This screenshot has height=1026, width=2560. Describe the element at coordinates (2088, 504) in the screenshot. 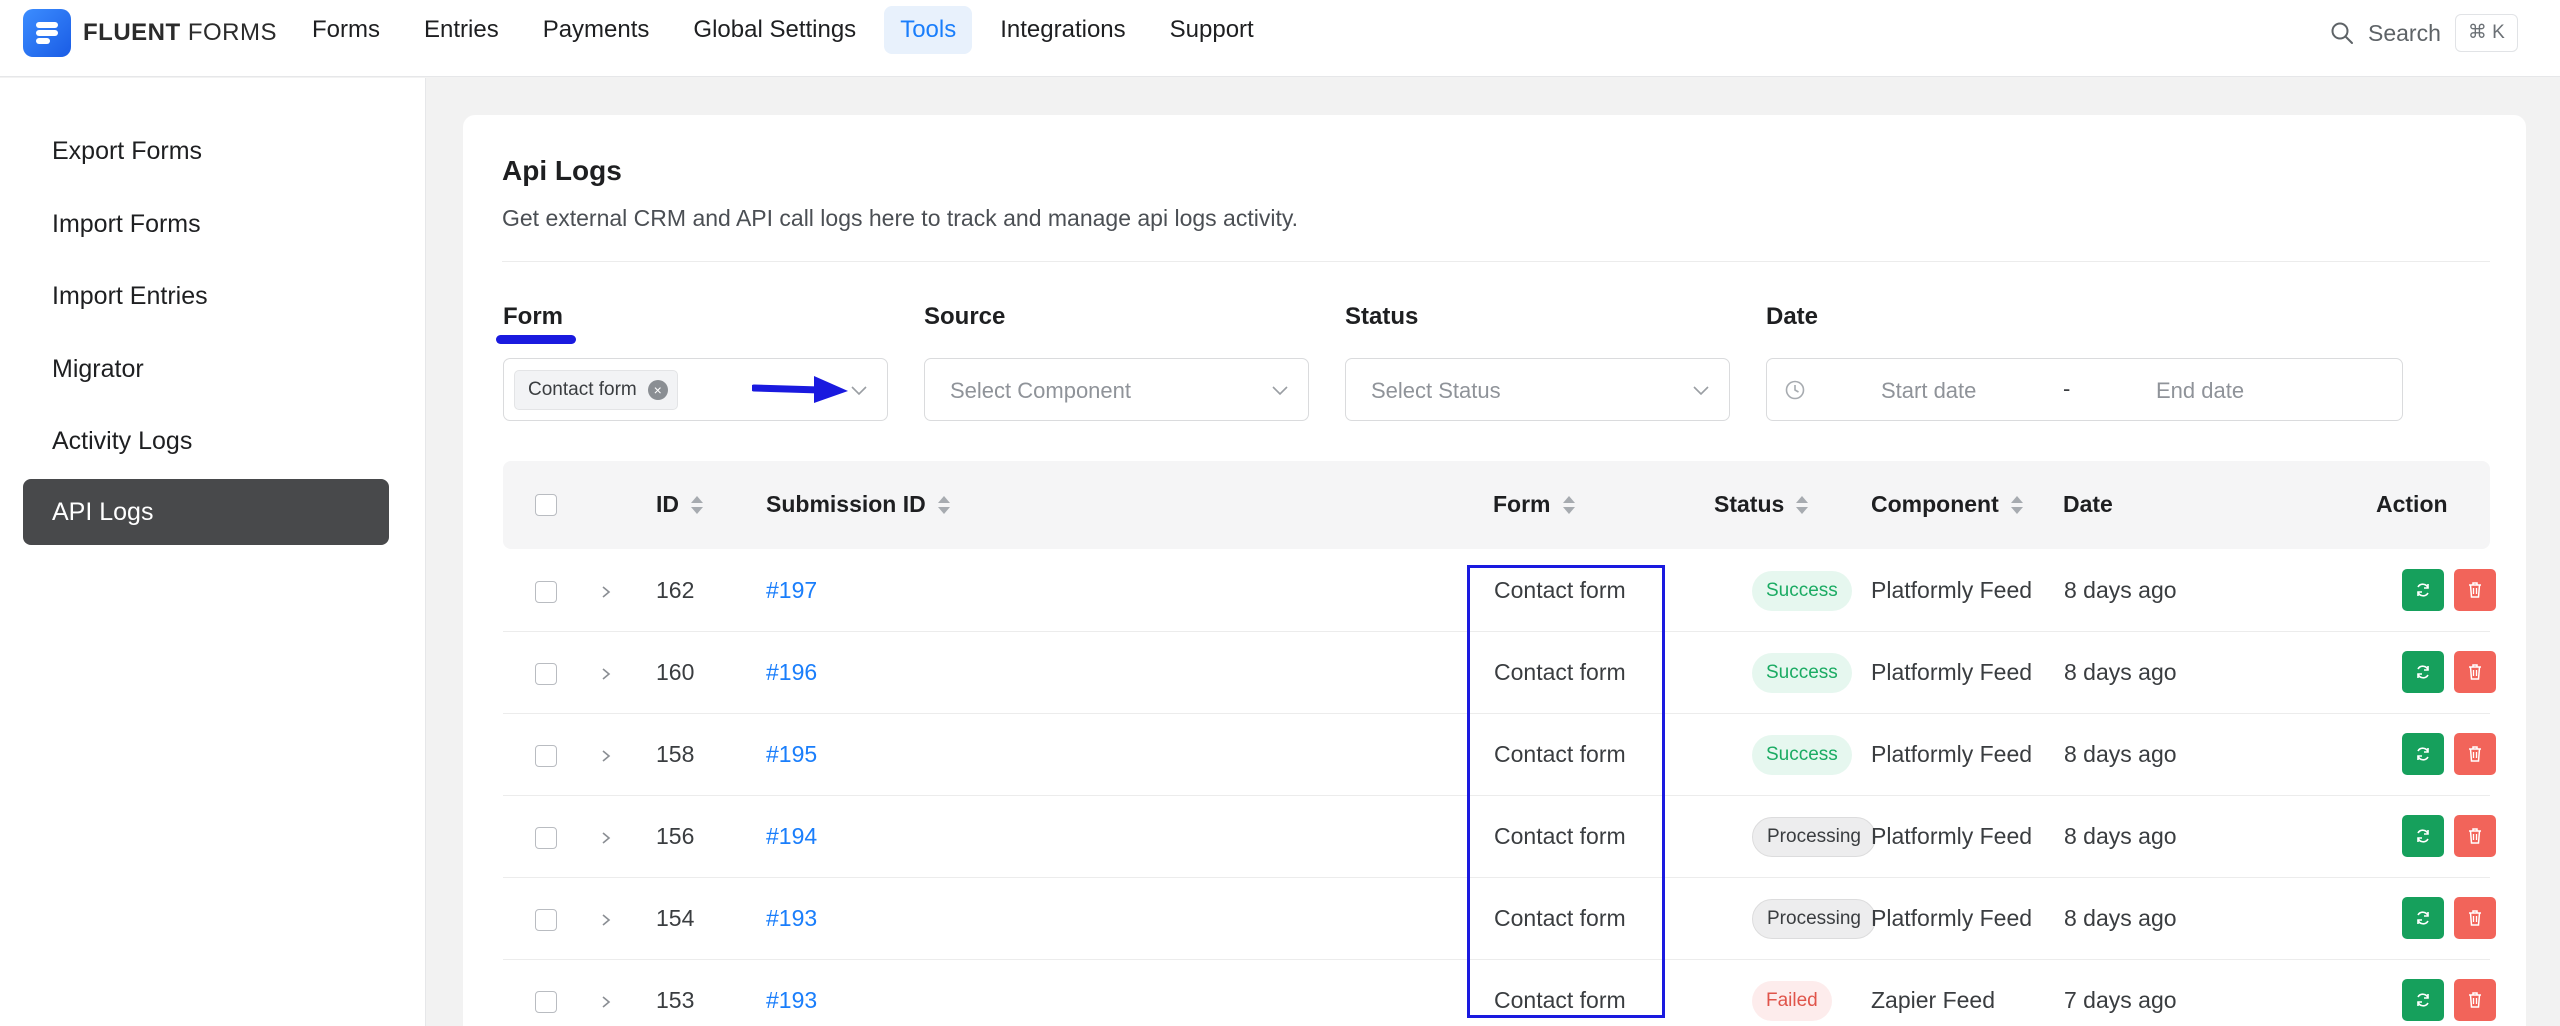

I see `column-header-date: Date` at that location.